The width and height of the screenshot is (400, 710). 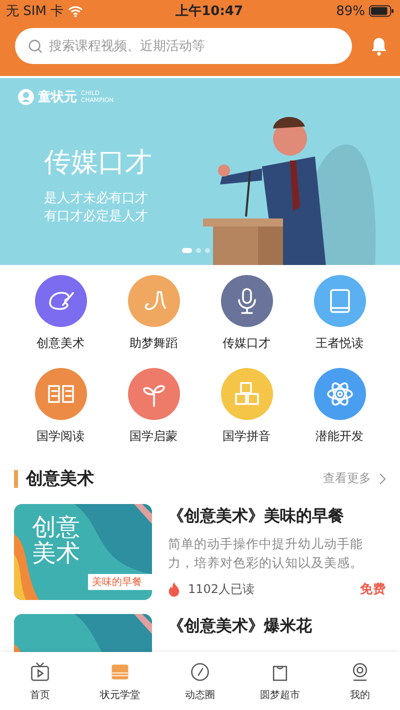 I want to click on section-marker, so click(x=16, y=479).